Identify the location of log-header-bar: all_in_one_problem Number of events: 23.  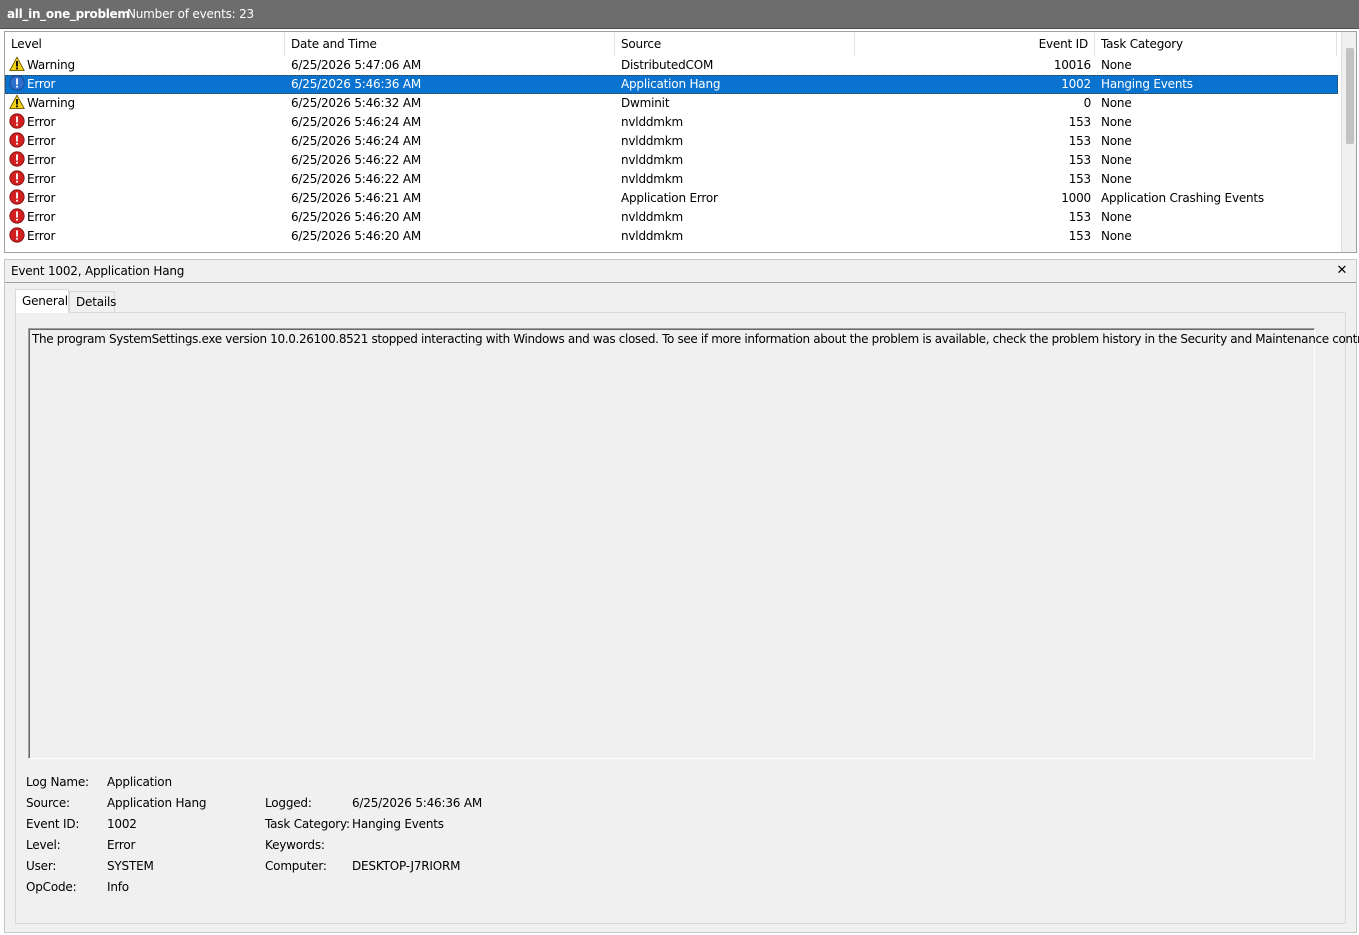
(679, 14).